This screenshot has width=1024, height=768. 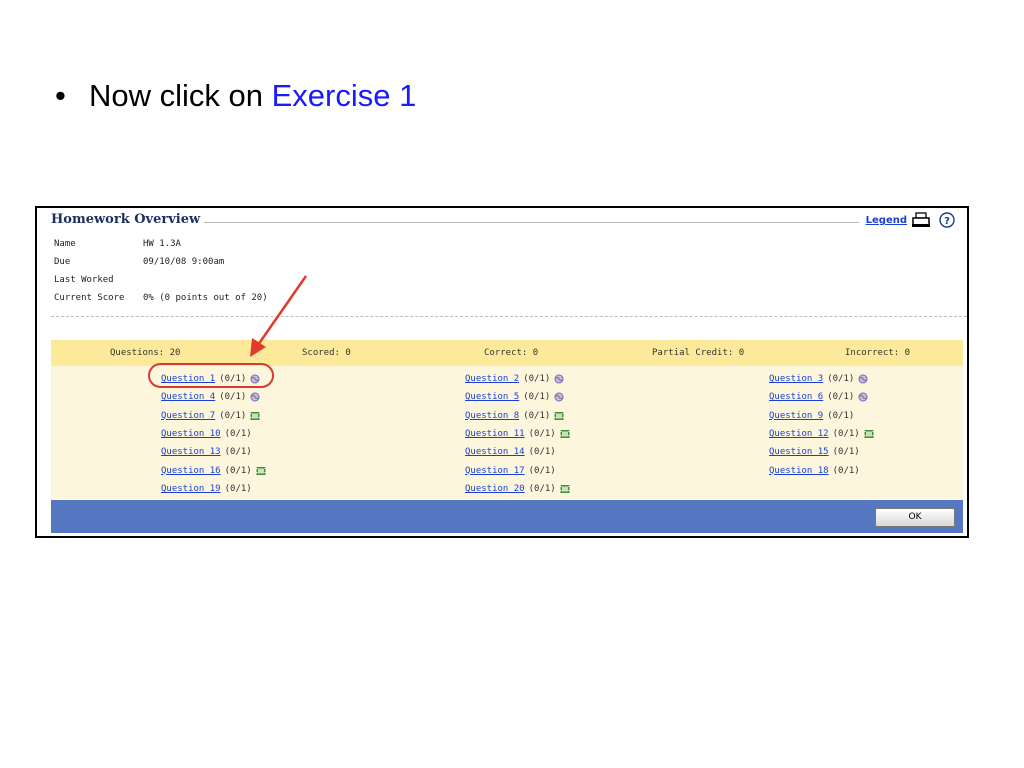 I want to click on question-link: Question 4, so click(x=188, y=397).